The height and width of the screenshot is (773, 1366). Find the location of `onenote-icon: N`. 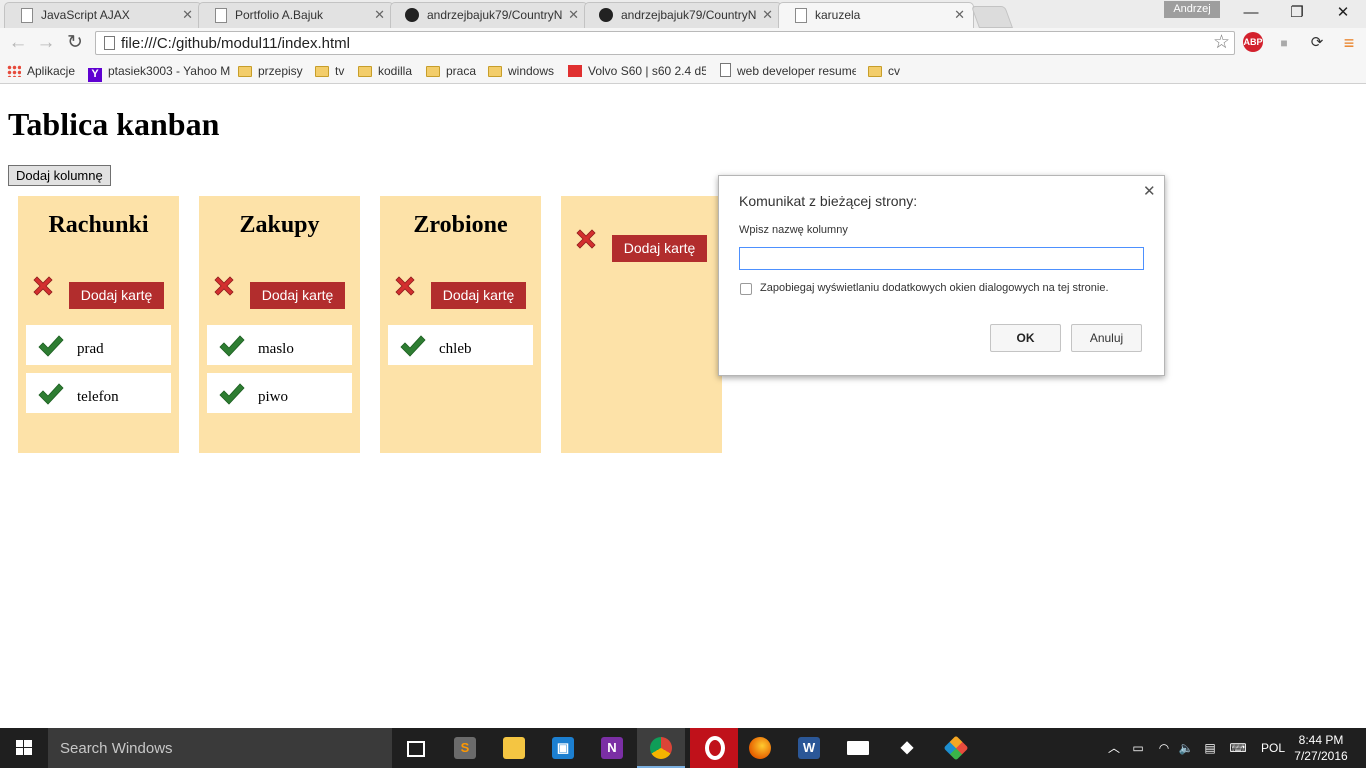

onenote-icon: N is located at coordinates (612, 748).